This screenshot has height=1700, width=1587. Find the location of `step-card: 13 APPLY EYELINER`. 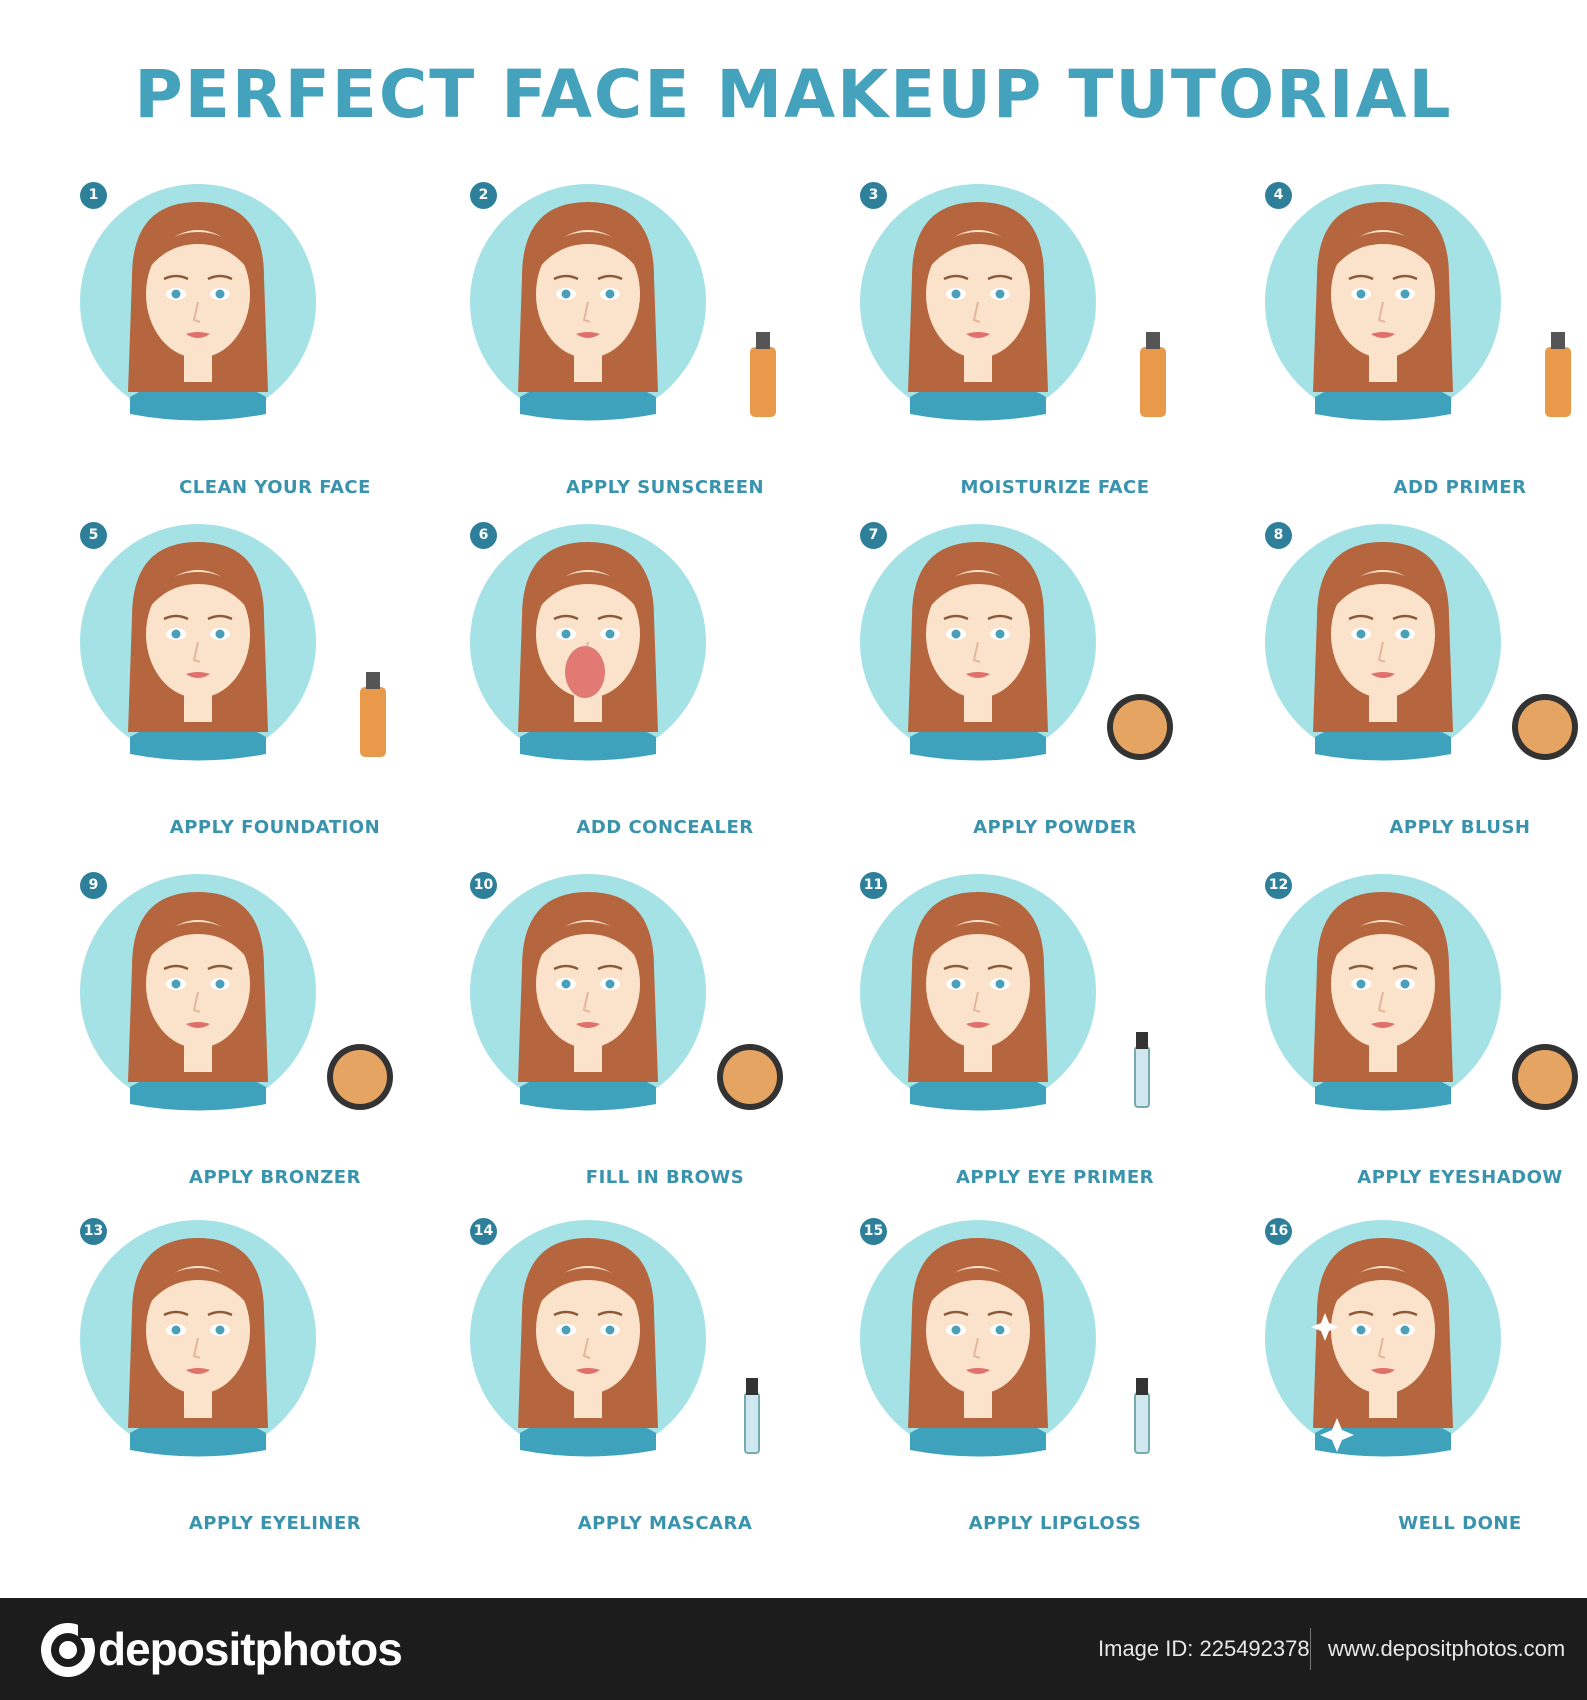

step-card: 13 APPLY EYELINER is located at coordinates (275, 1388).